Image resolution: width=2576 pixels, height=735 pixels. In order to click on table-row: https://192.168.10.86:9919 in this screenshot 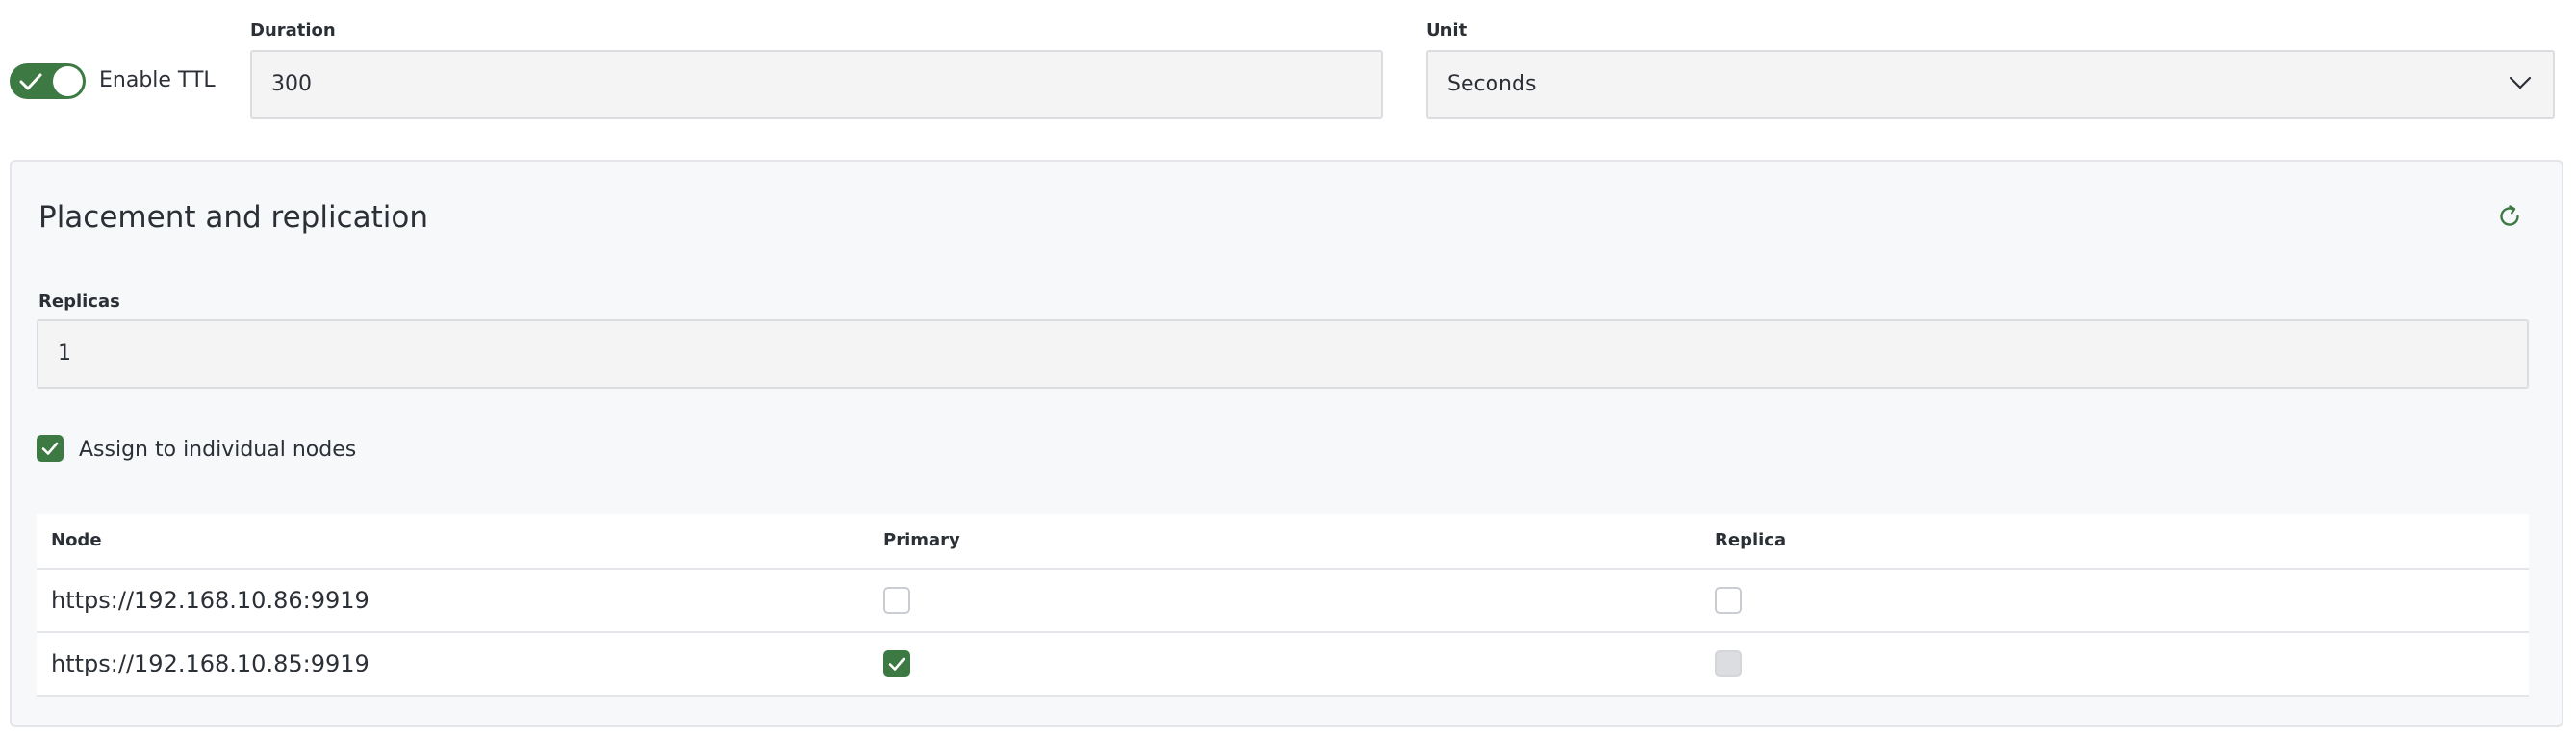, I will do `click(1283, 599)`.